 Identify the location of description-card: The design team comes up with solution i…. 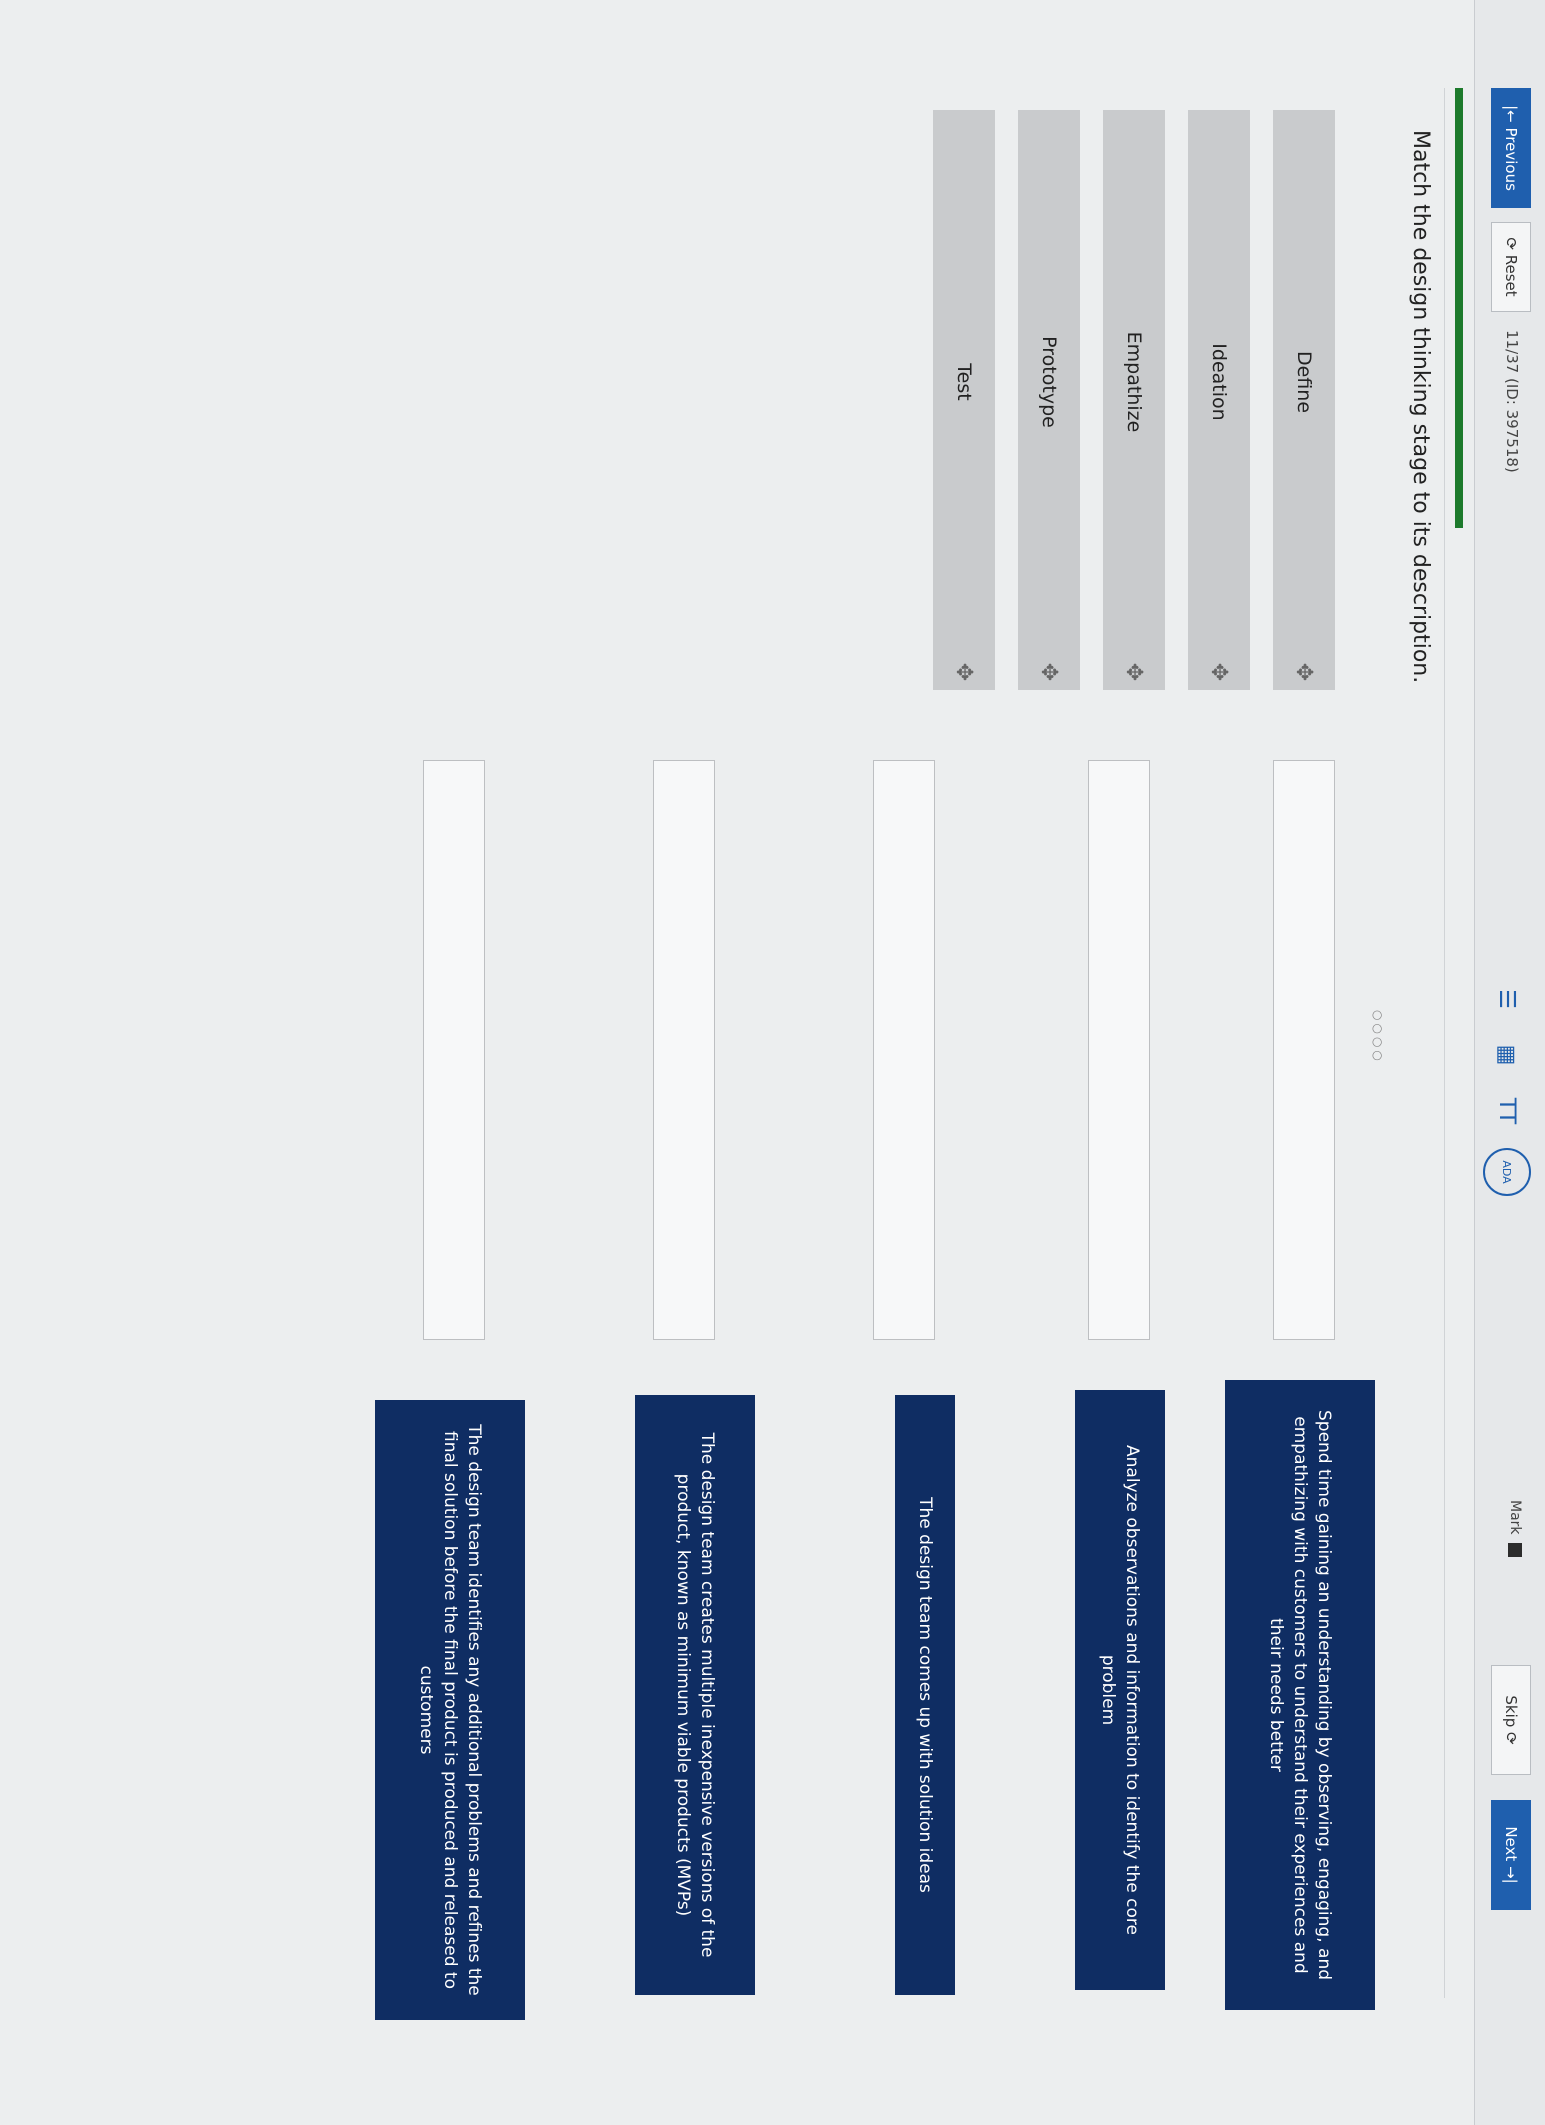
(925, 1695).